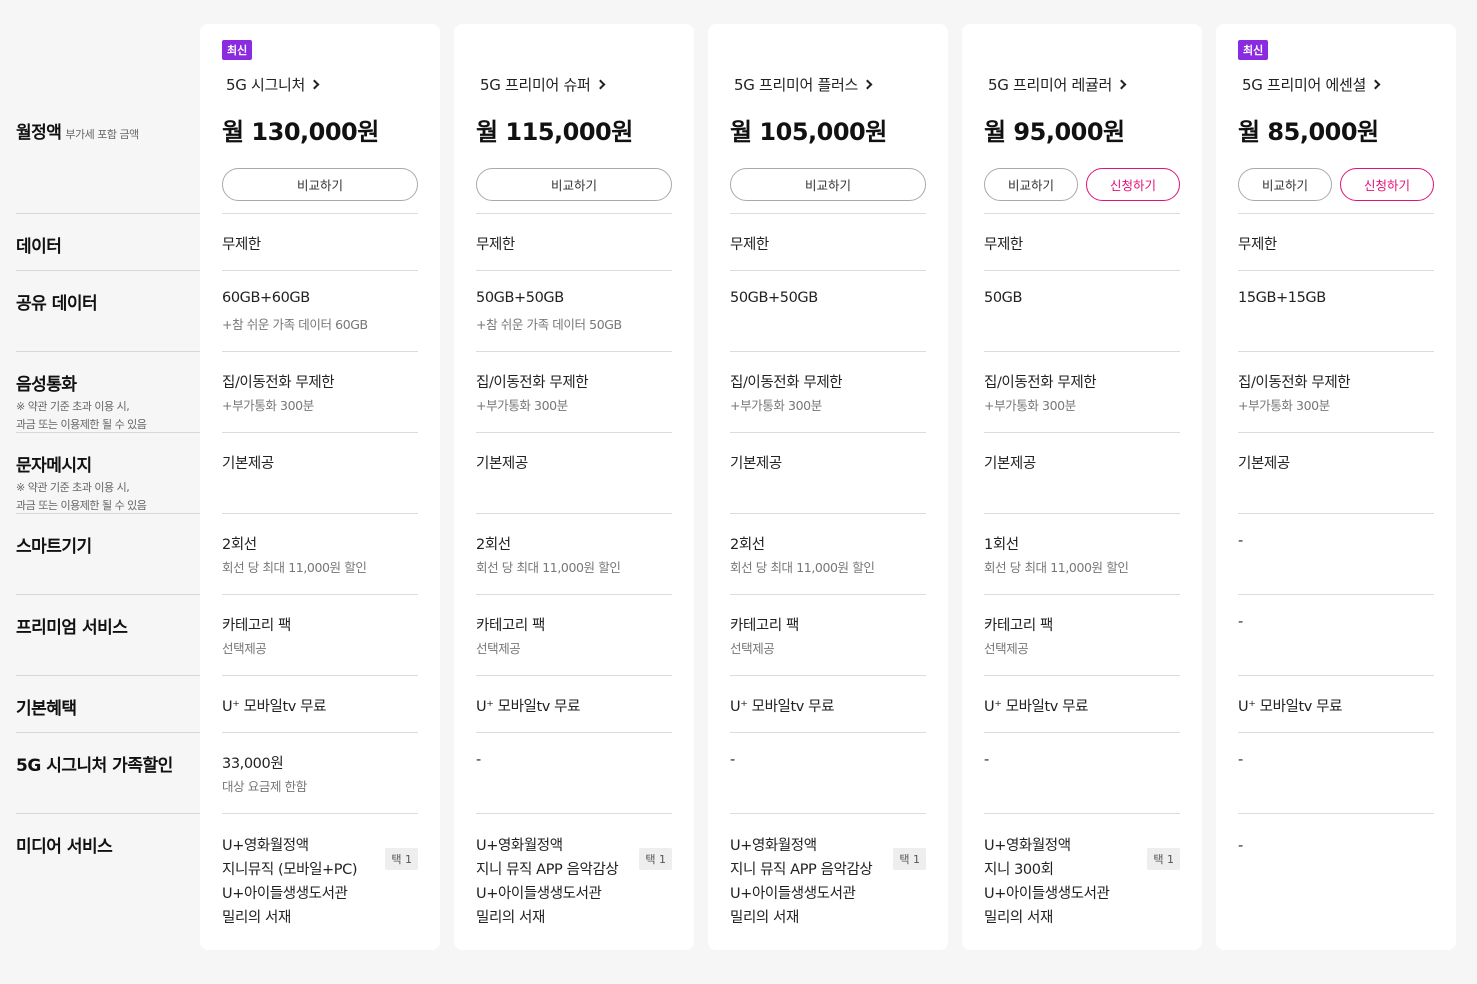 The image size is (1477, 984). I want to click on plan-name-link: 5G 프리미어 슈퍼, so click(542, 84).